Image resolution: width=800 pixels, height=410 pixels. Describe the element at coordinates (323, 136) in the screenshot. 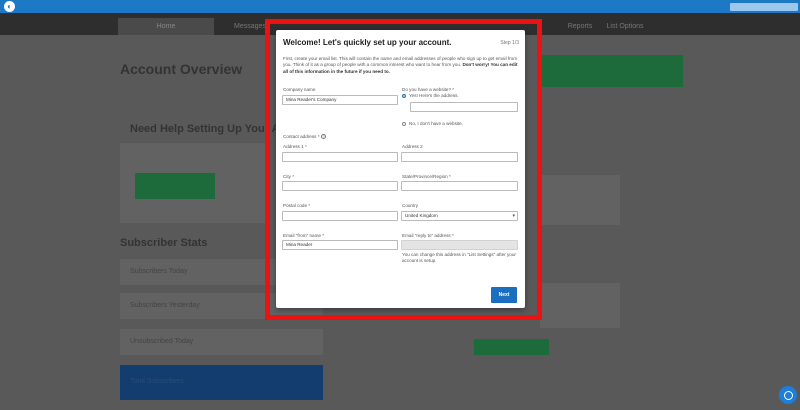

I see `help-icon: ?` at that location.